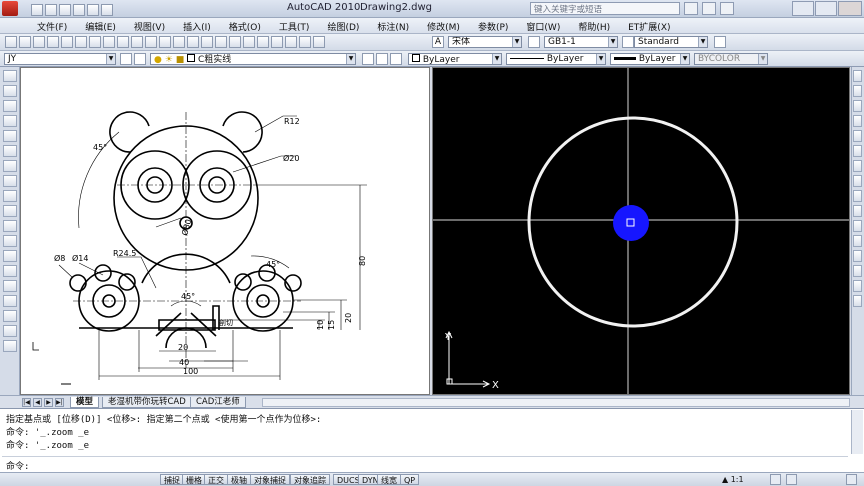 Image resolution: width=864 pixels, height=486 pixels. Describe the element at coordinates (605, 8) in the screenshot. I see `search-box: 键入关键字或短语` at that location.